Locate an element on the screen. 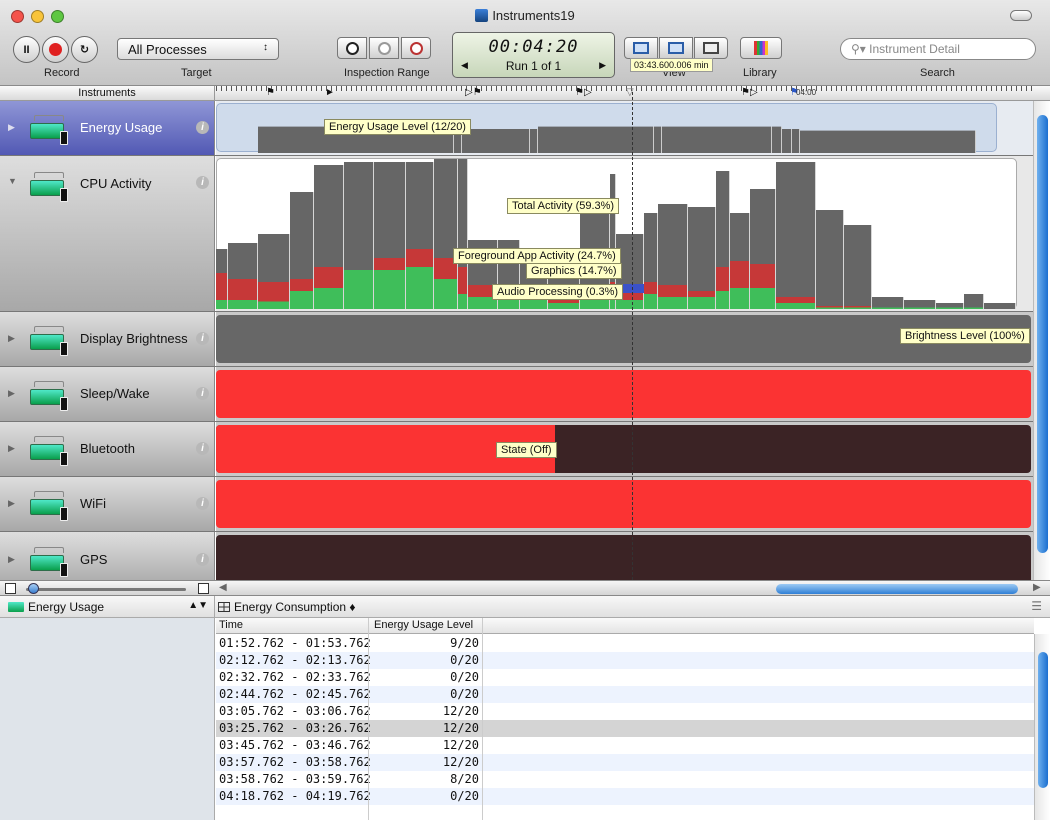 The width and height of the screenshot is (1050, 820). instrument-header: ▶ WiFi i is located at coordinates (107, 504).